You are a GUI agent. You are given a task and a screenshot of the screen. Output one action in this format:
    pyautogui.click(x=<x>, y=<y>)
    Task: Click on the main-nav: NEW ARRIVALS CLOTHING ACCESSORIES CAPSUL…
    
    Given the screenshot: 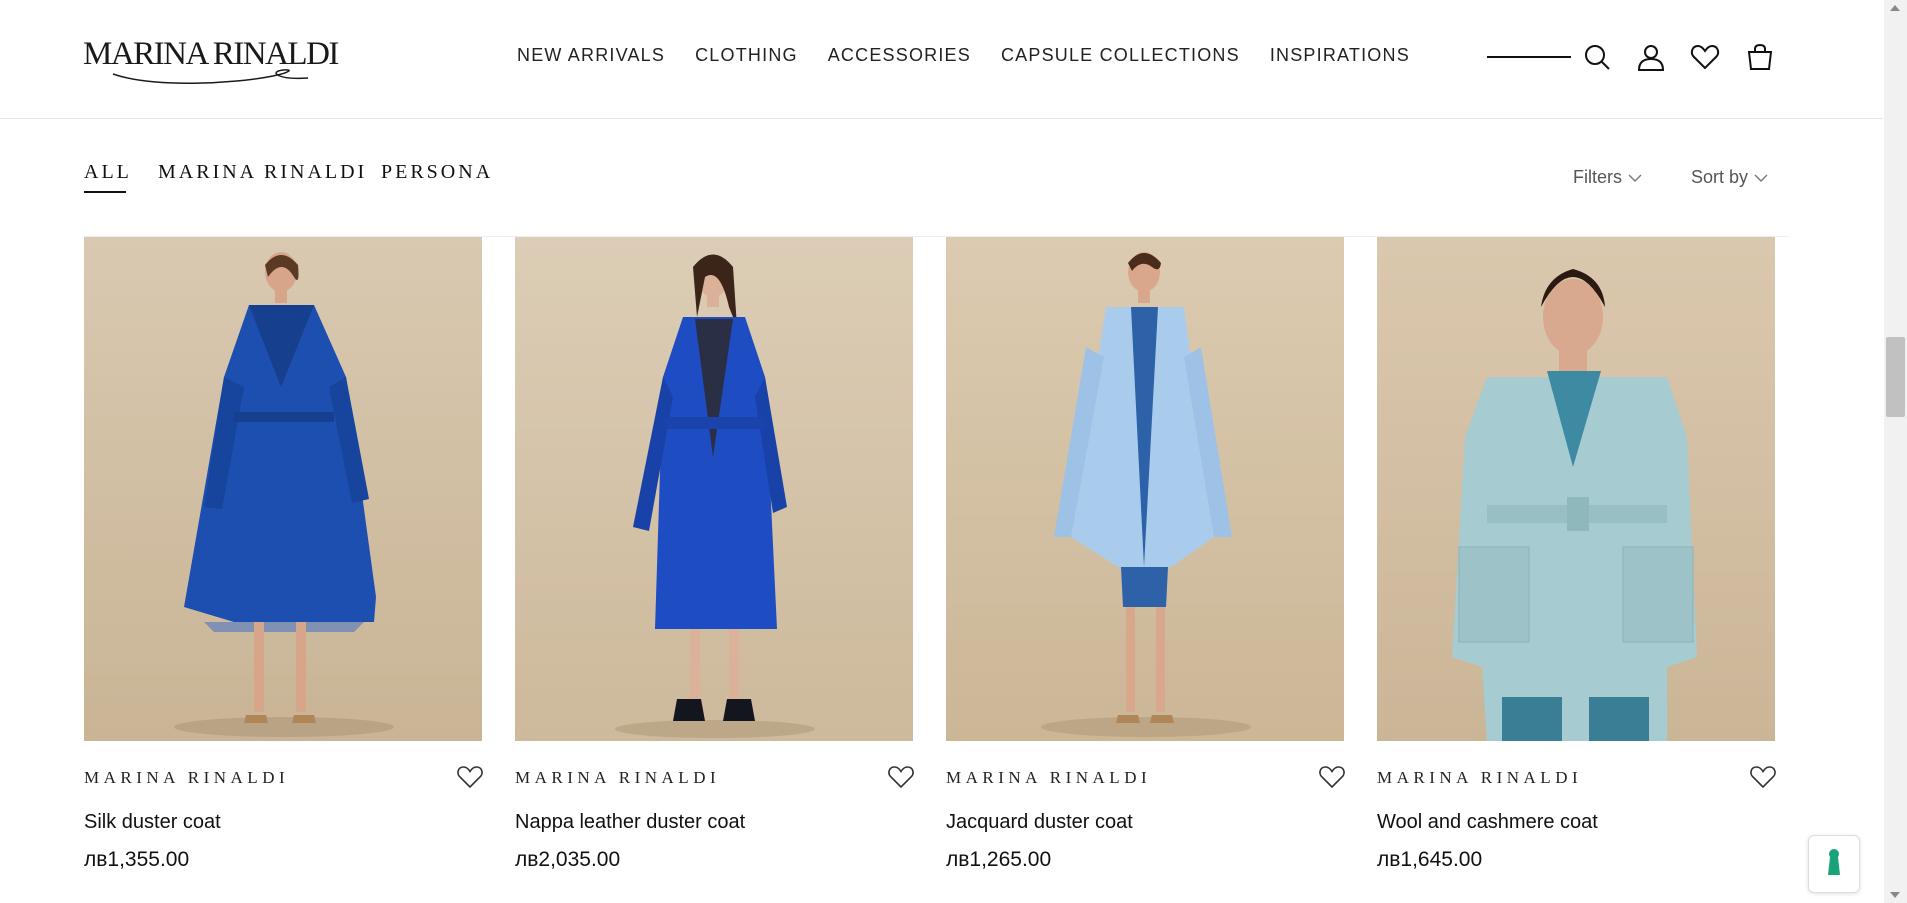 What is the action you would take?
    pyautogui.click(x=963, y=55)
    